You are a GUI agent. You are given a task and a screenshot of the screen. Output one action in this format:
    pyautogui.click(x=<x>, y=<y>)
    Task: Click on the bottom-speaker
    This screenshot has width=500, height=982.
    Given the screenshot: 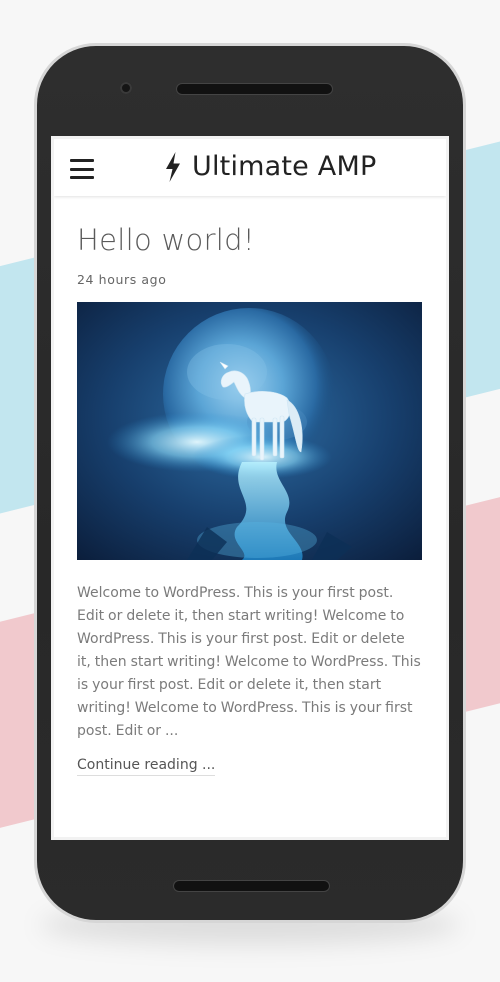 What is the action you would take?
    pyautogui.click(x=251, y=886)
    